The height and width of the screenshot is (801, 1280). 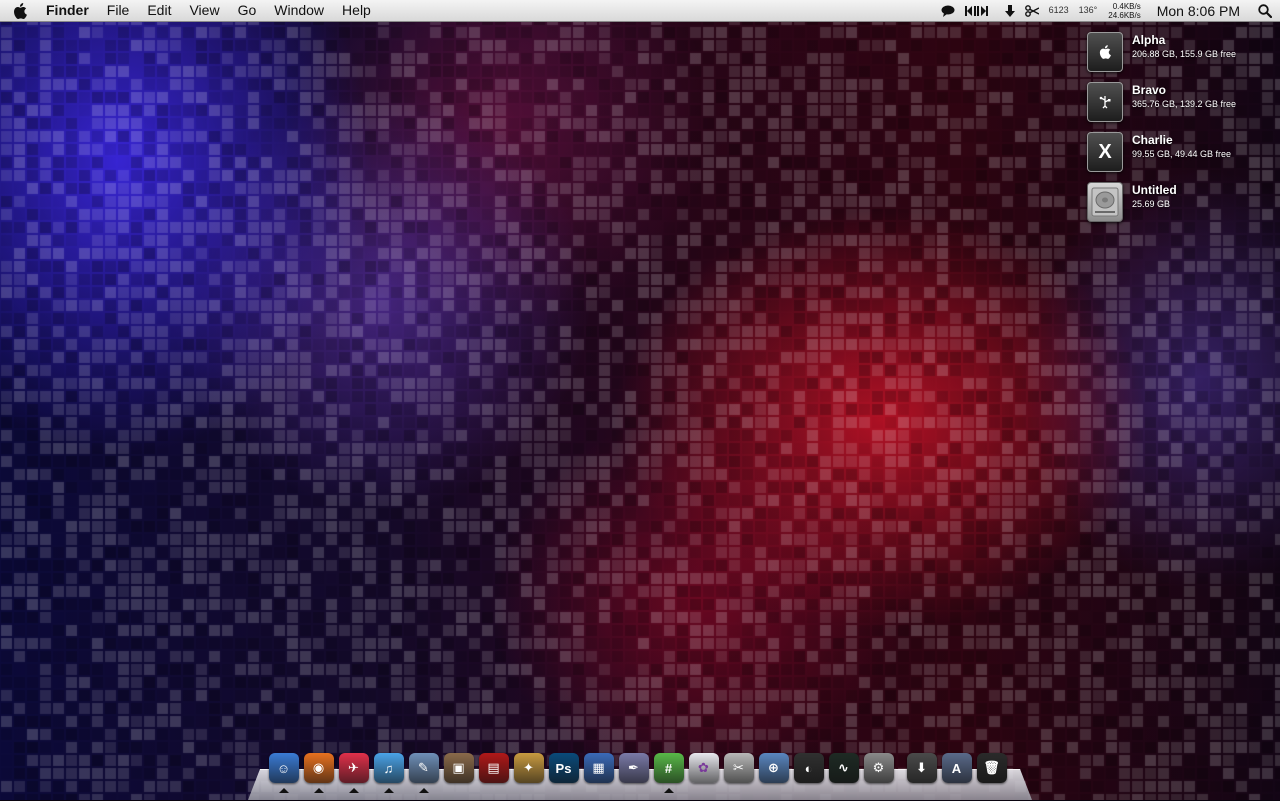 I want to click on dock-mail-pilot: ✈, so click(x=353, y=773).